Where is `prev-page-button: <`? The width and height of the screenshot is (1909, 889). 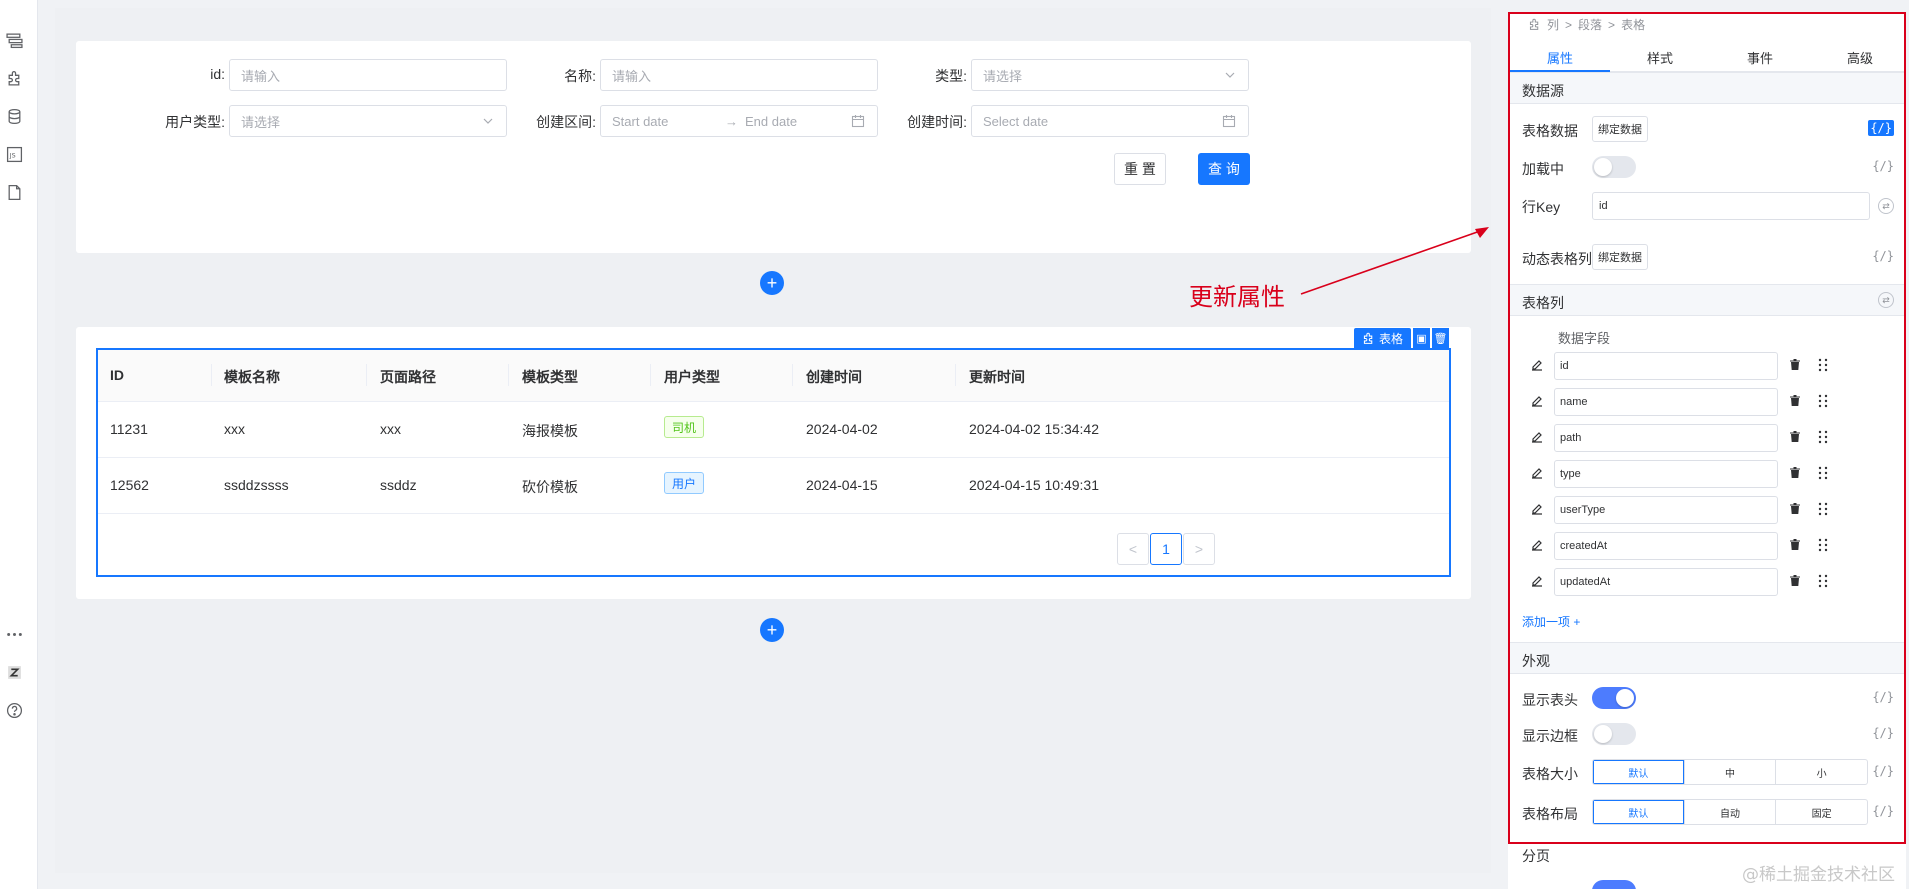 prev-page-button: < is located at coordinates (1133, 549).